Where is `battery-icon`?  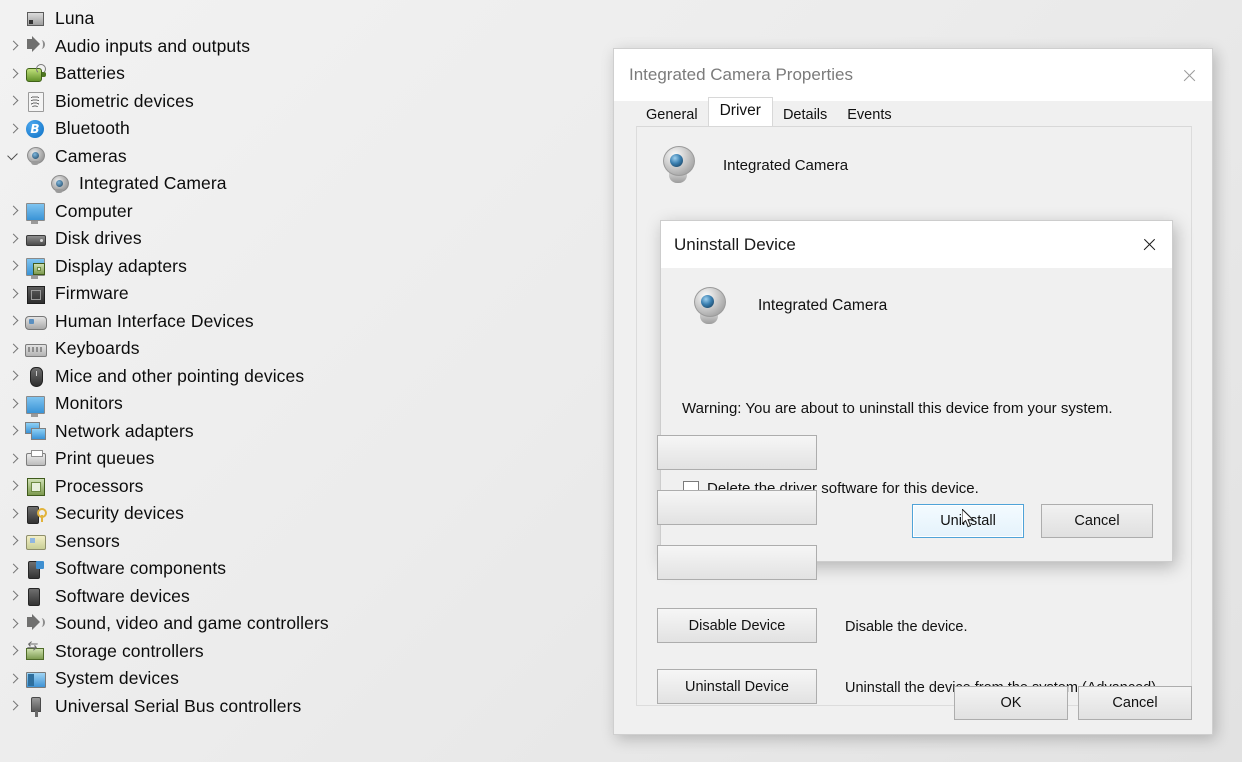
battery-icon is located at coordinates (35, 74).